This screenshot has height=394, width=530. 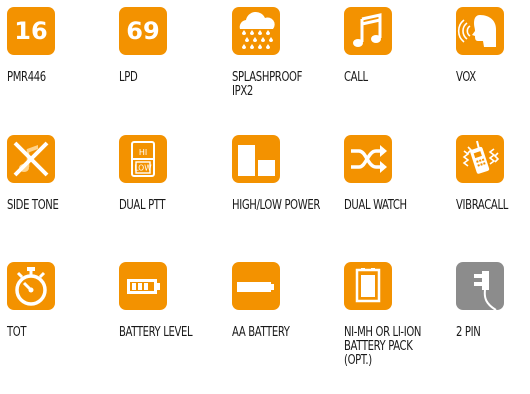 I want to click on feature-label: BATTERY LEVEL, so click(x=156, y=332).